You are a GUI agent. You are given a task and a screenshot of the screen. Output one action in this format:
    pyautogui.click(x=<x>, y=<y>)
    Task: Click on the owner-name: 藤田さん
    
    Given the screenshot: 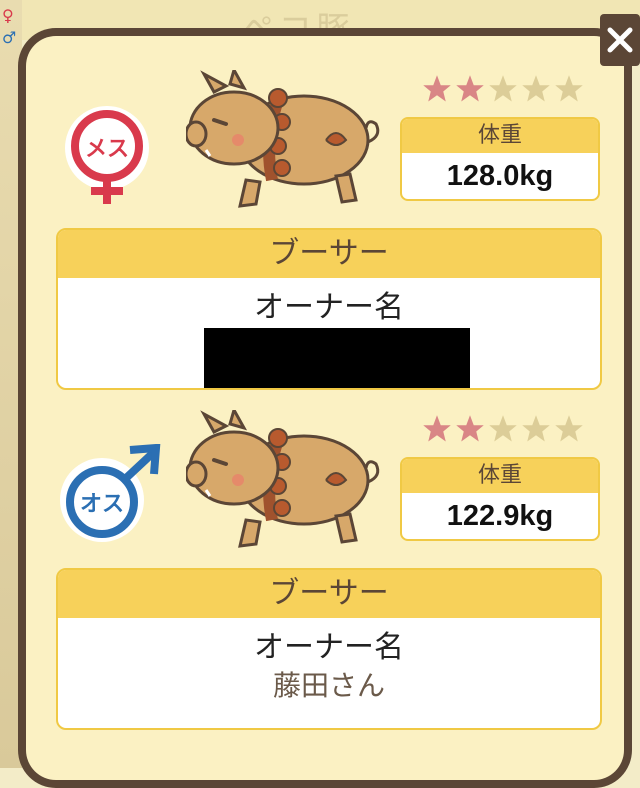 What is the action you would take?
    pyautogui.click(x=328, y=685)
    